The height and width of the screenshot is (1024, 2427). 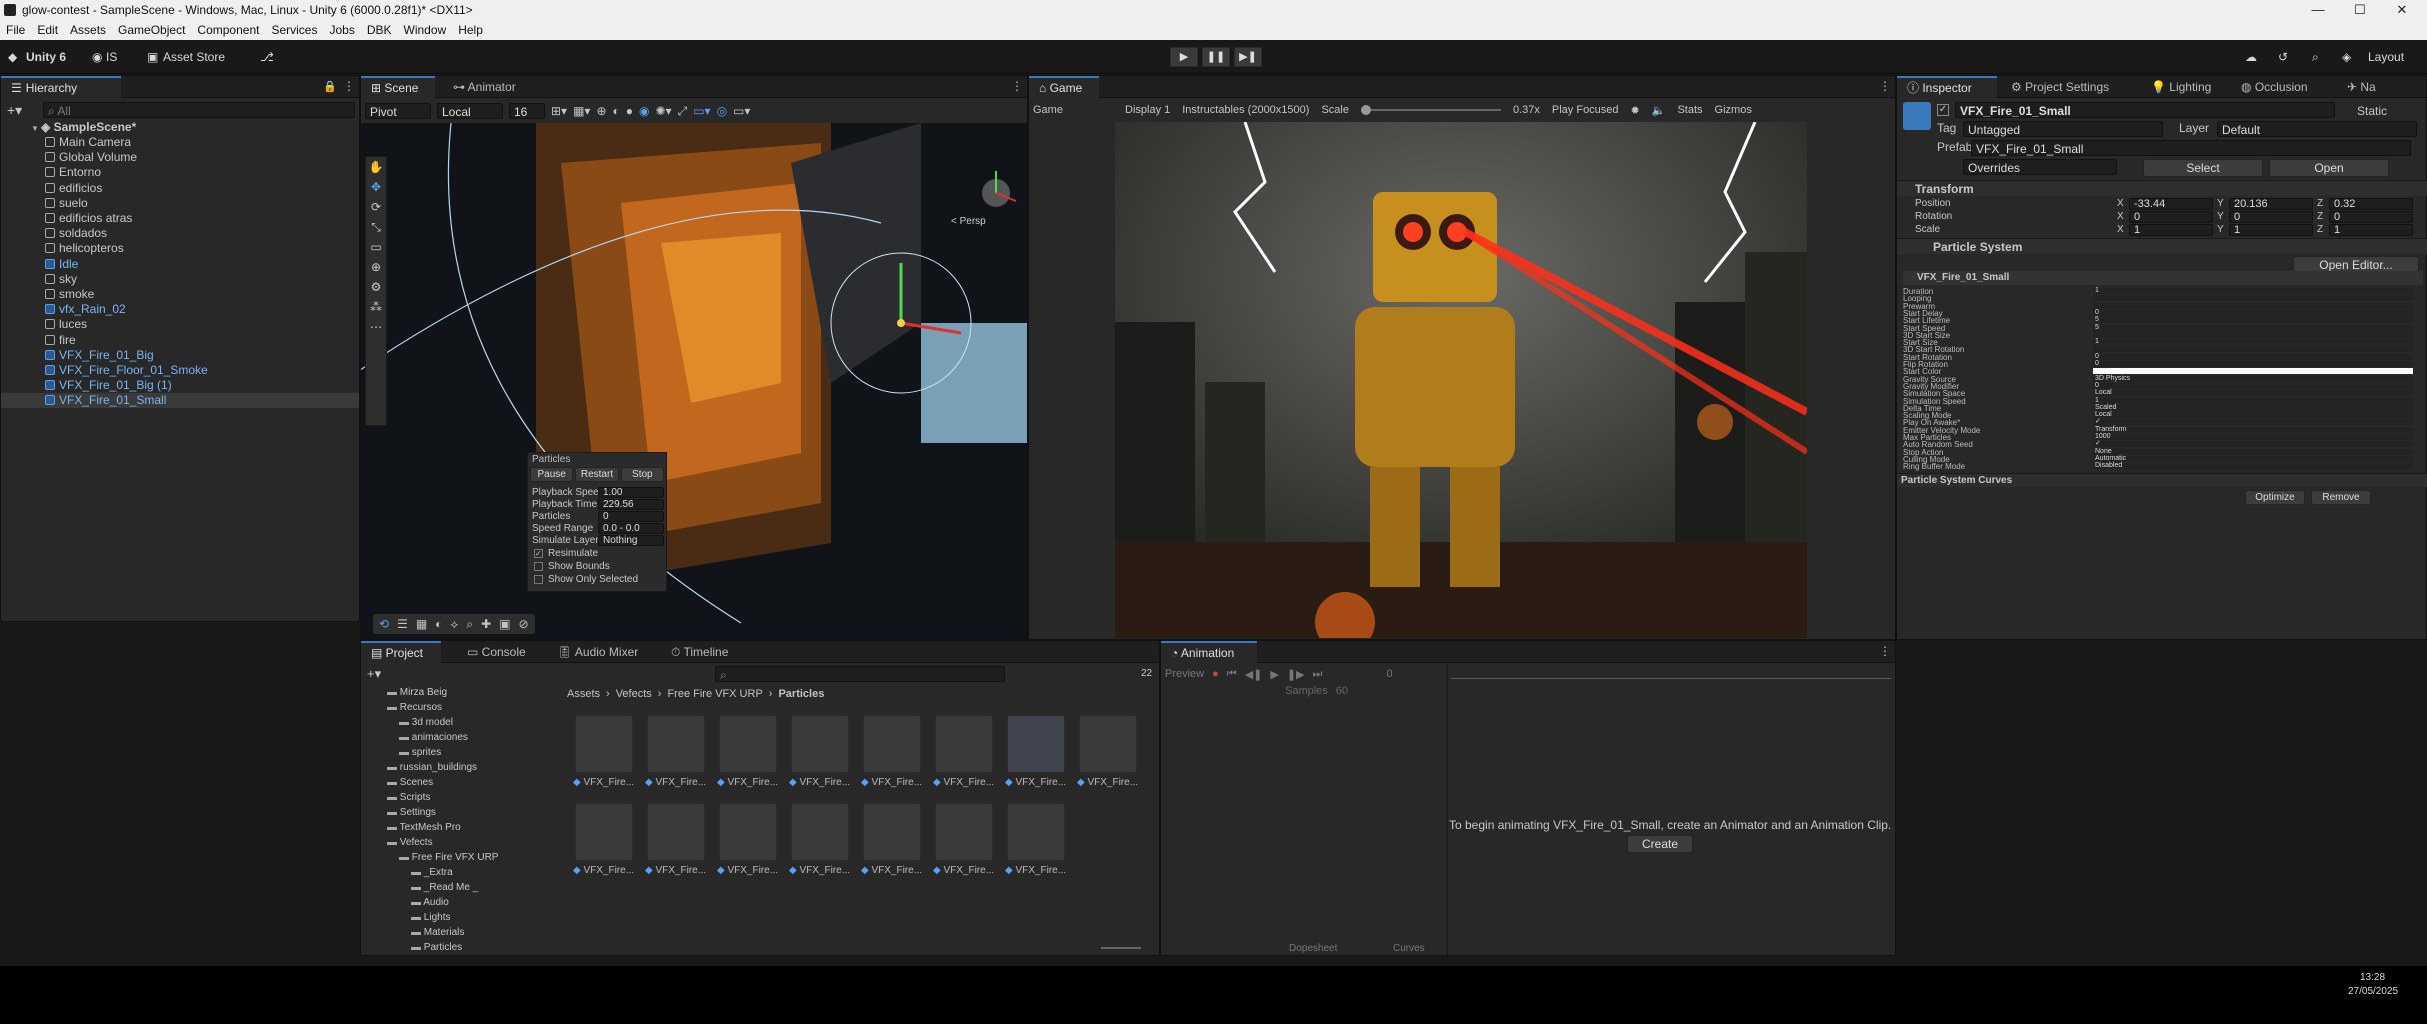 I want to click on project-folder: ▬ animaciones, so click(x=433, y=737).